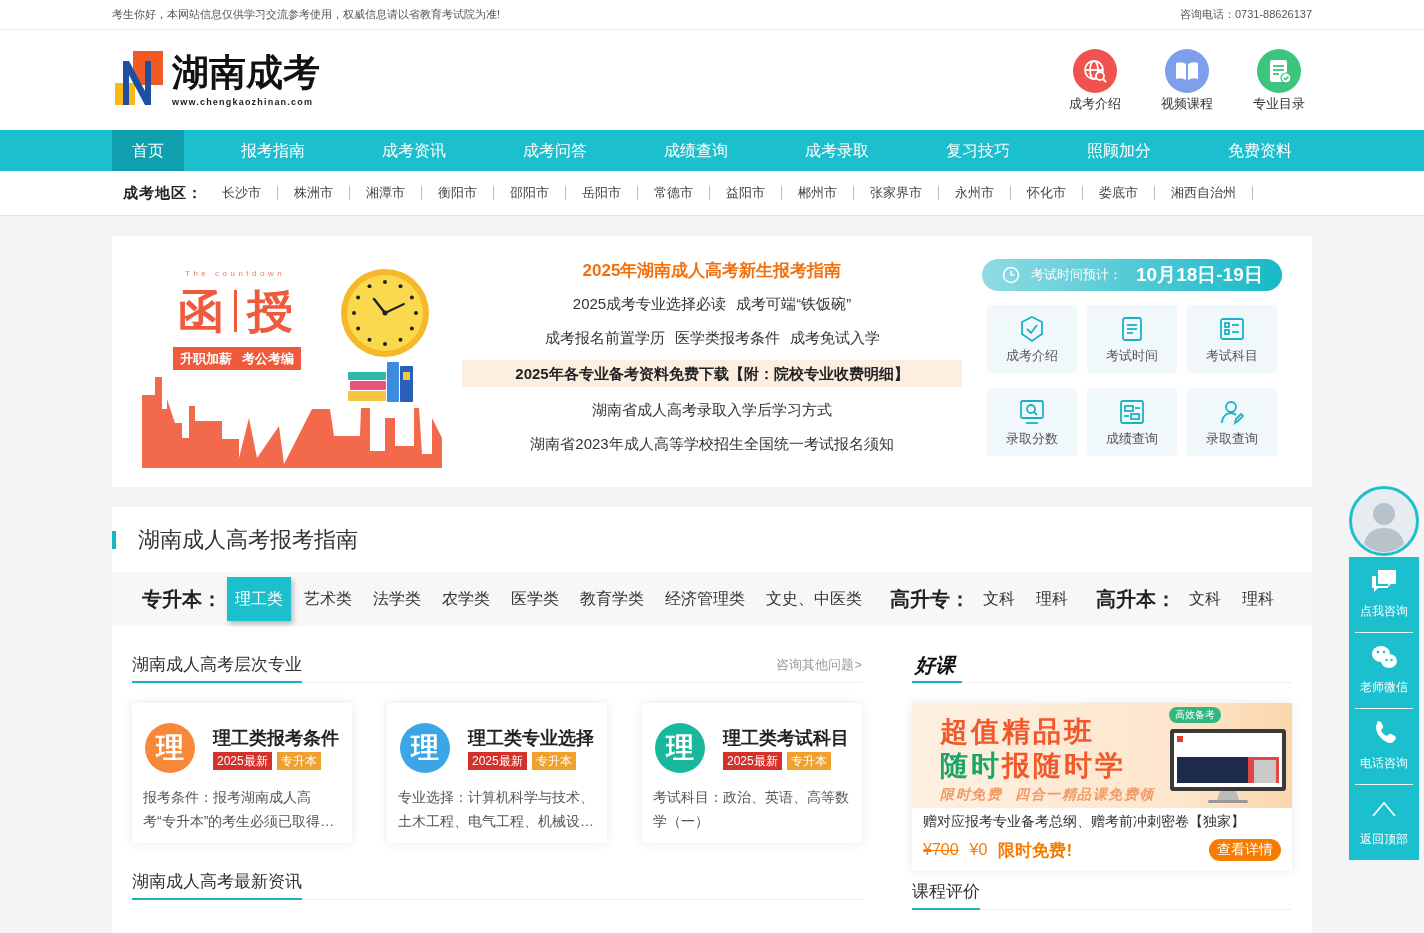  I want to click on category-tab: 农学类, so click(466, 599).